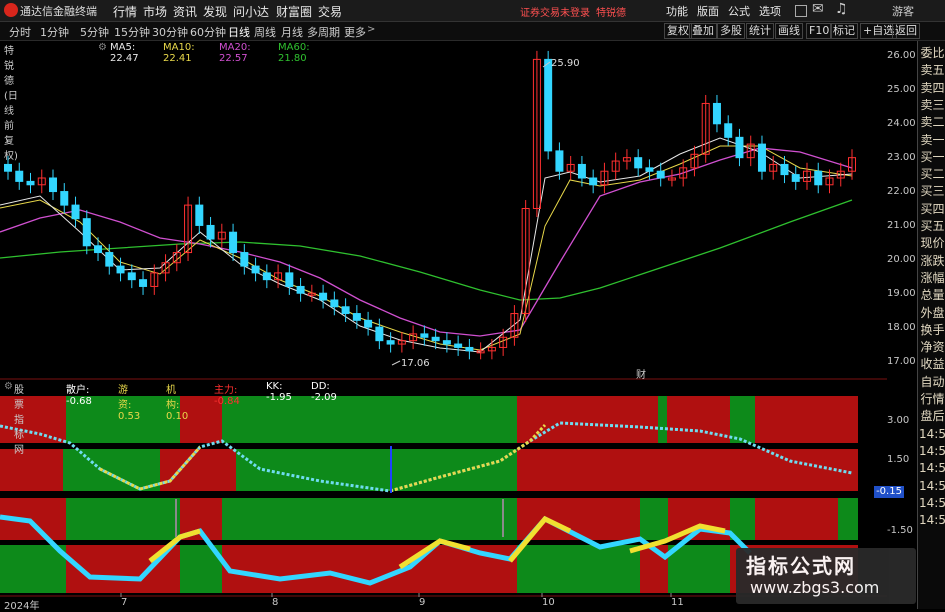  Describe the element at coordinates (215, 11) in the screenshot. I see `menu-discover: 发现` at that location.